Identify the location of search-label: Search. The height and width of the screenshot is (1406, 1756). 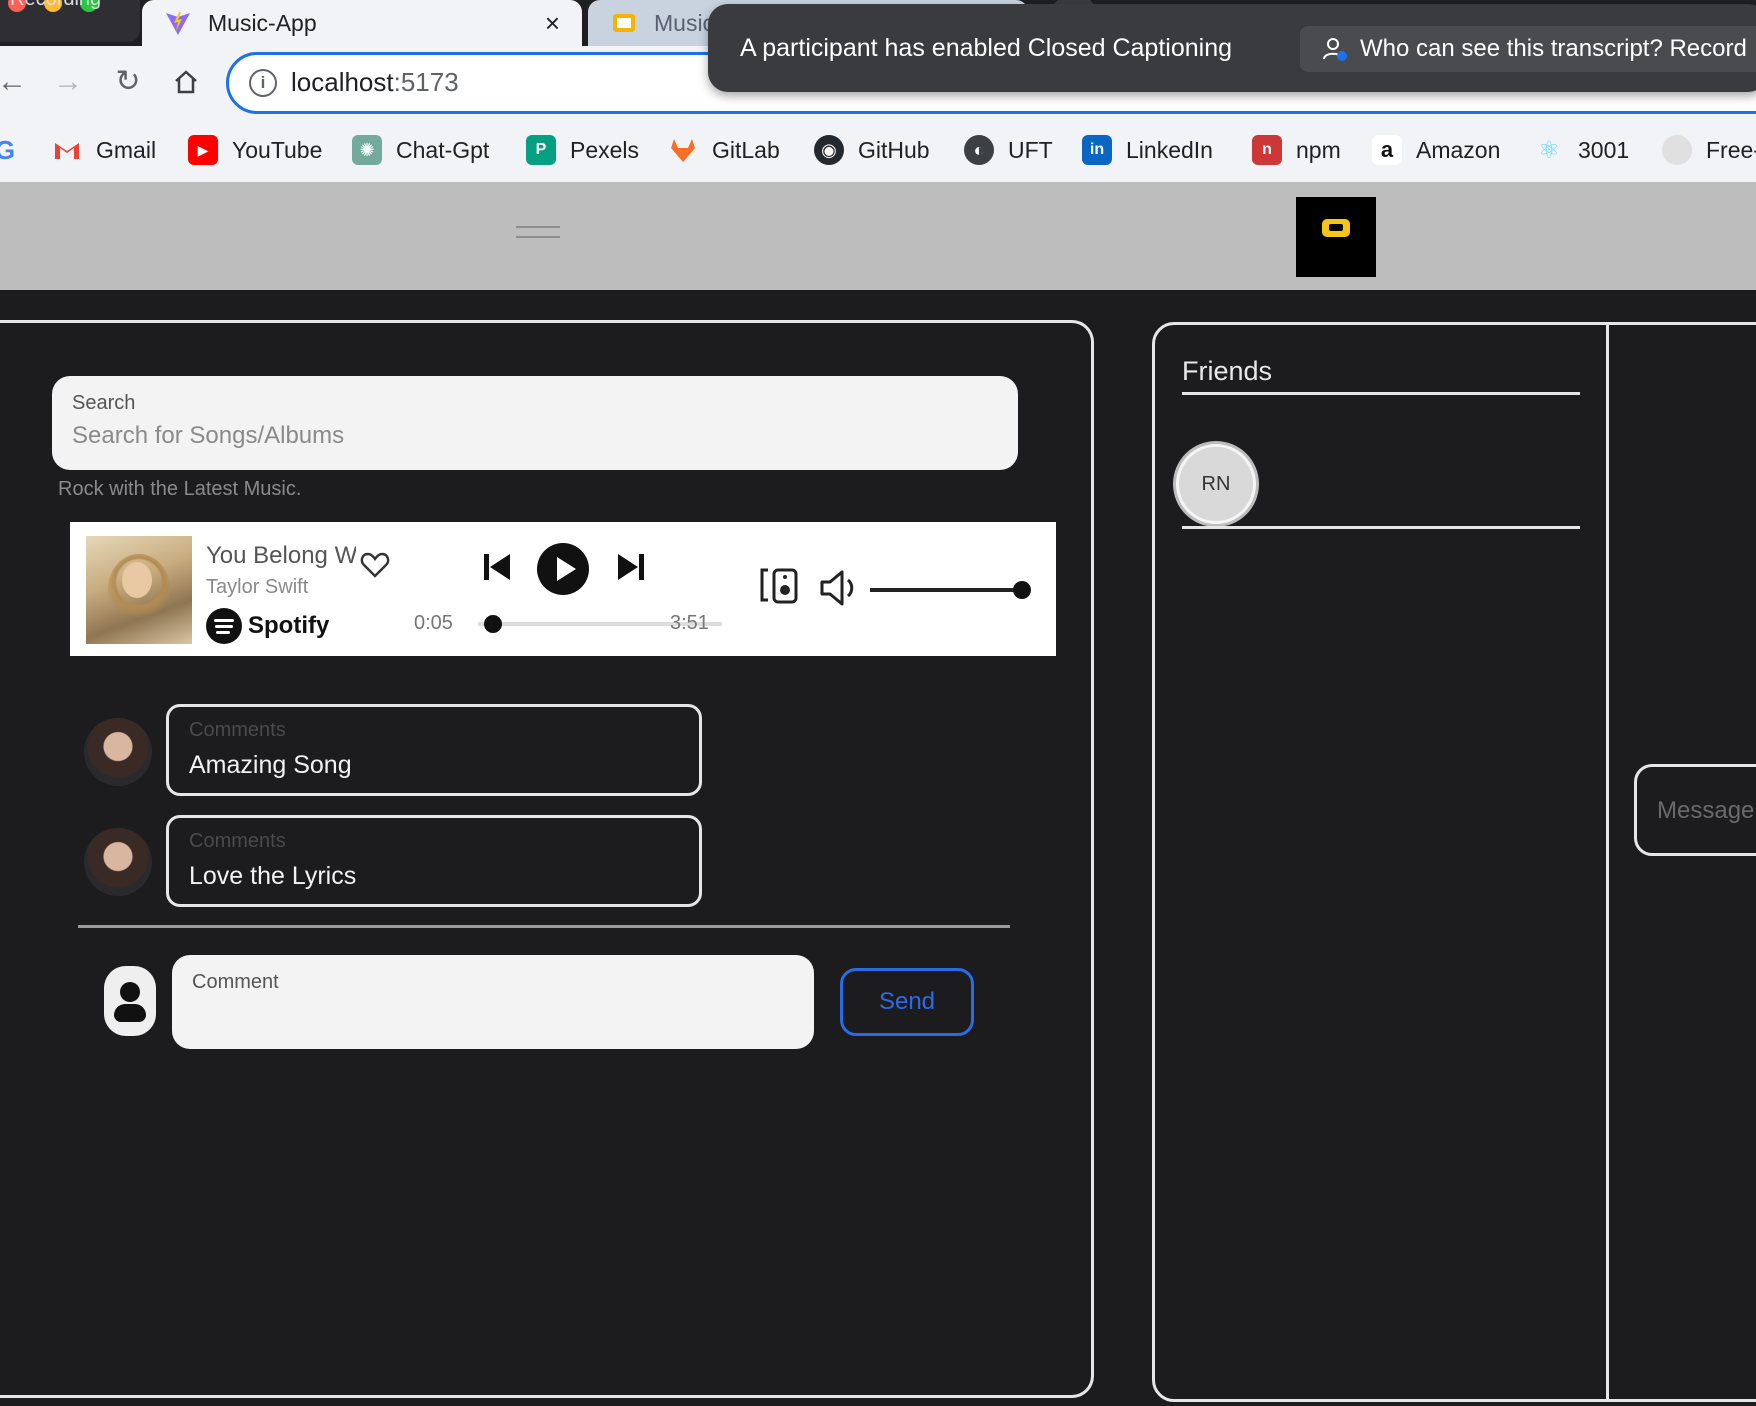
(104, 403).